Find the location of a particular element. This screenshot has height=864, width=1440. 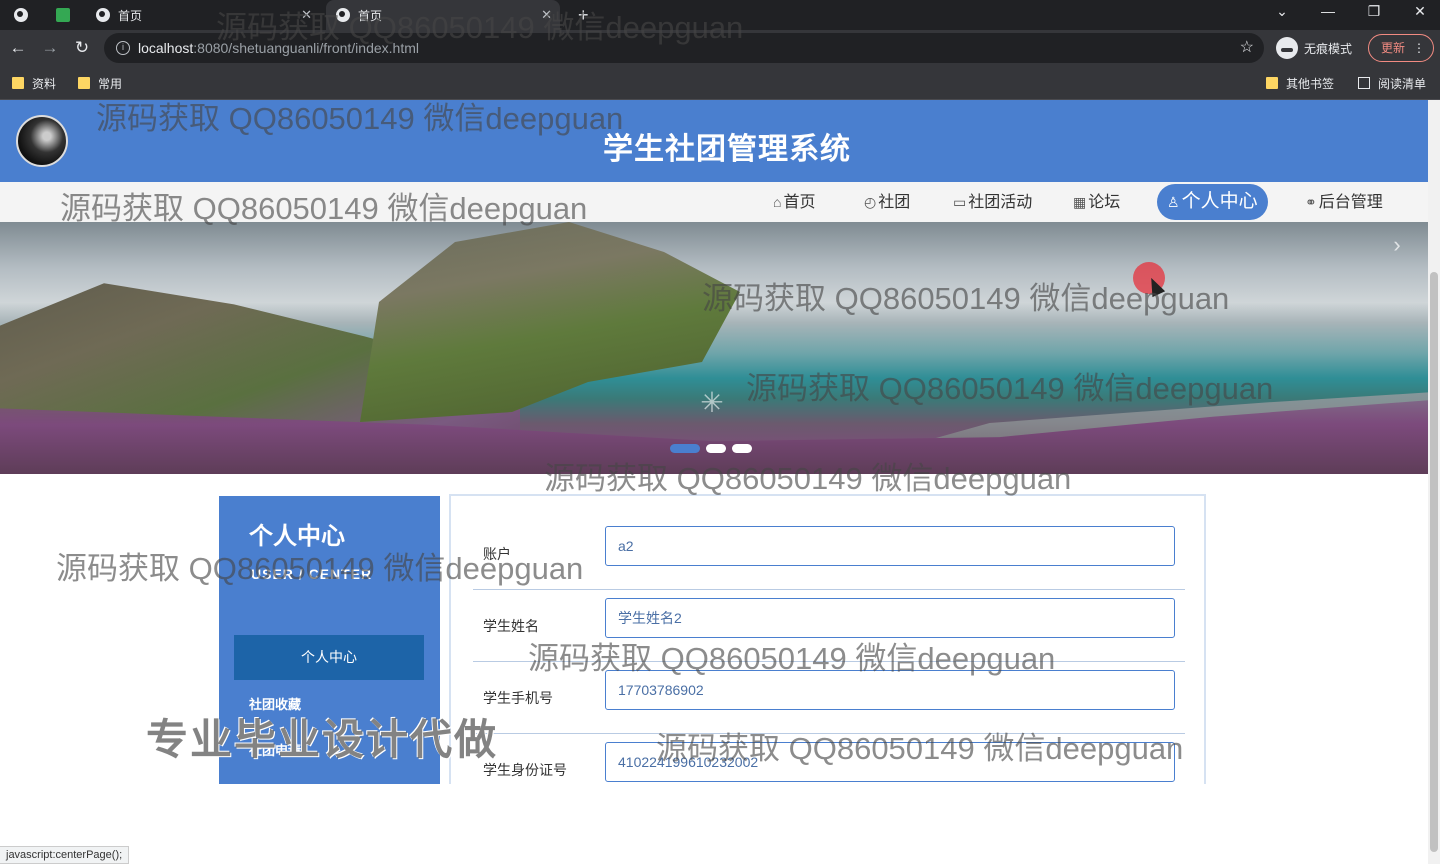

nav-forum: ▦ 论坛 is located at coordinates (1096, 202).